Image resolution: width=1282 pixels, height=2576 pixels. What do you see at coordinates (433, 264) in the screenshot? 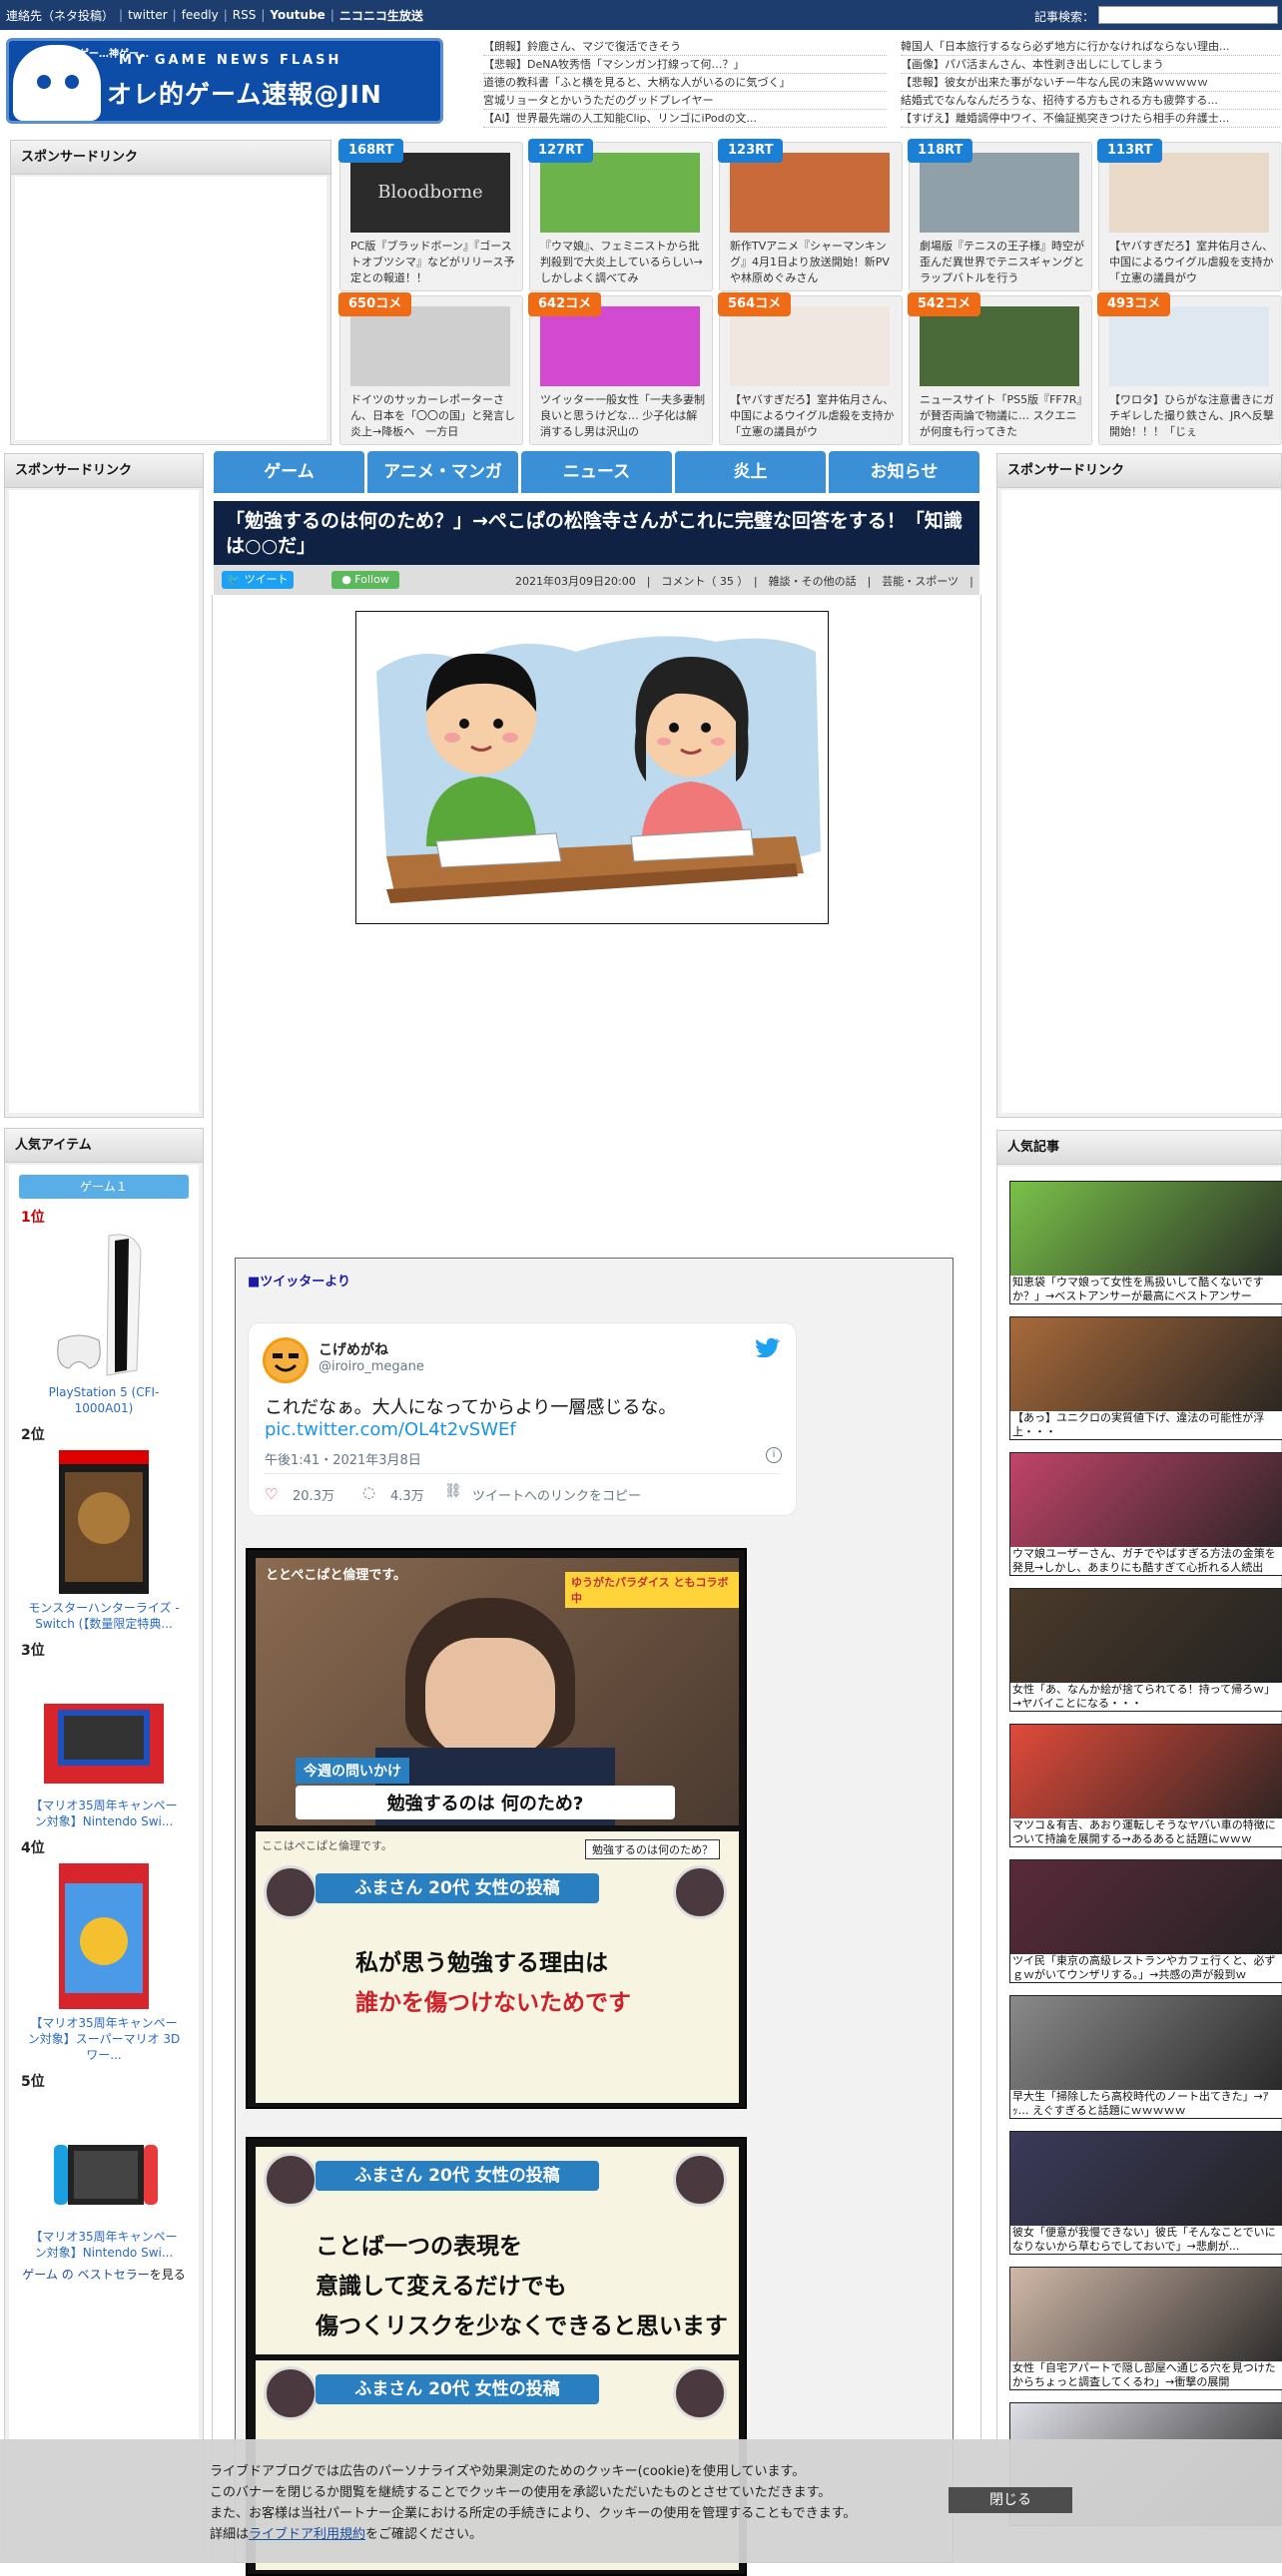
I see `card-title: PC版『ブラッドボーン』『ゴーストオブツシマ』などがリリース予定との報道！！` at bounding box center [433, 264].